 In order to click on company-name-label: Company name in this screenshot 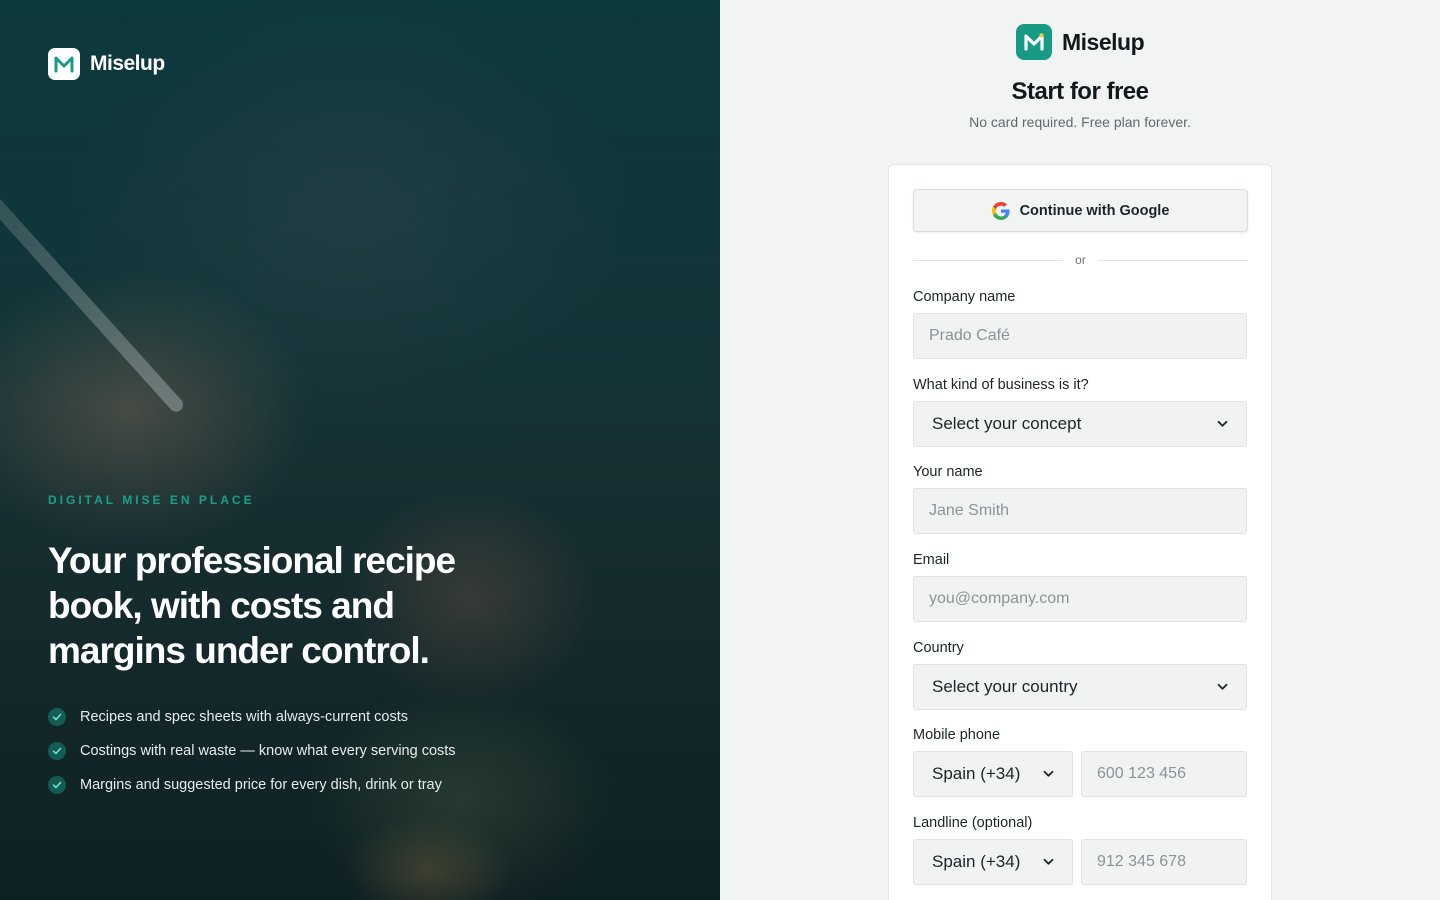, I will do `click(964, 297)`.